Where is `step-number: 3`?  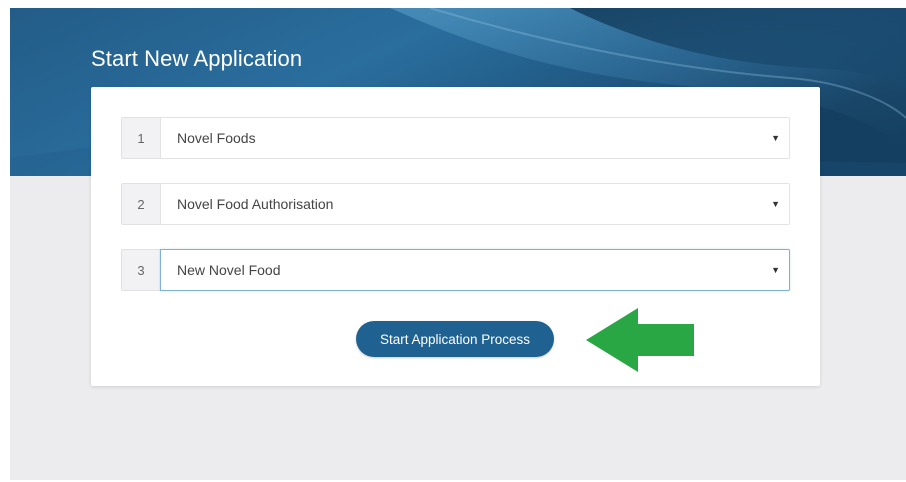
step-number: 3 is located at coordinates (140, 270).